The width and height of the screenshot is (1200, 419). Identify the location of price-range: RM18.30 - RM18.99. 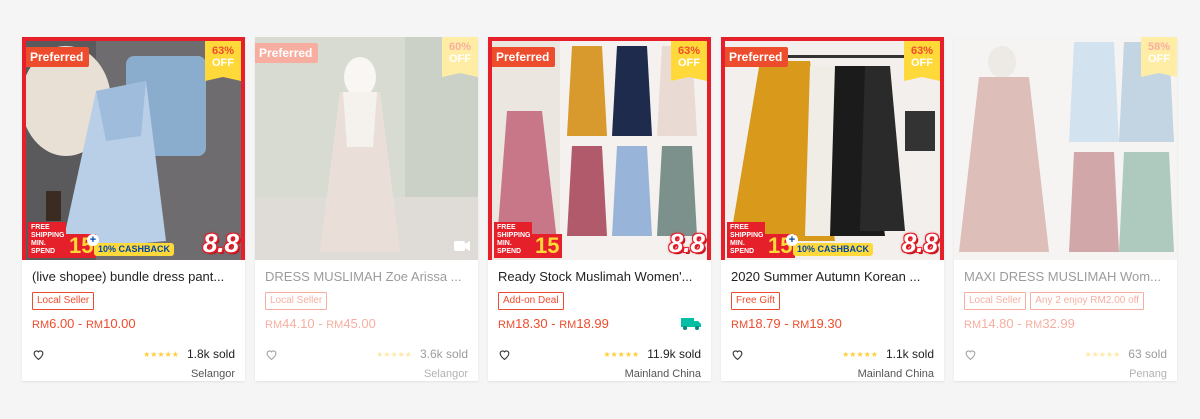
(553, 323).